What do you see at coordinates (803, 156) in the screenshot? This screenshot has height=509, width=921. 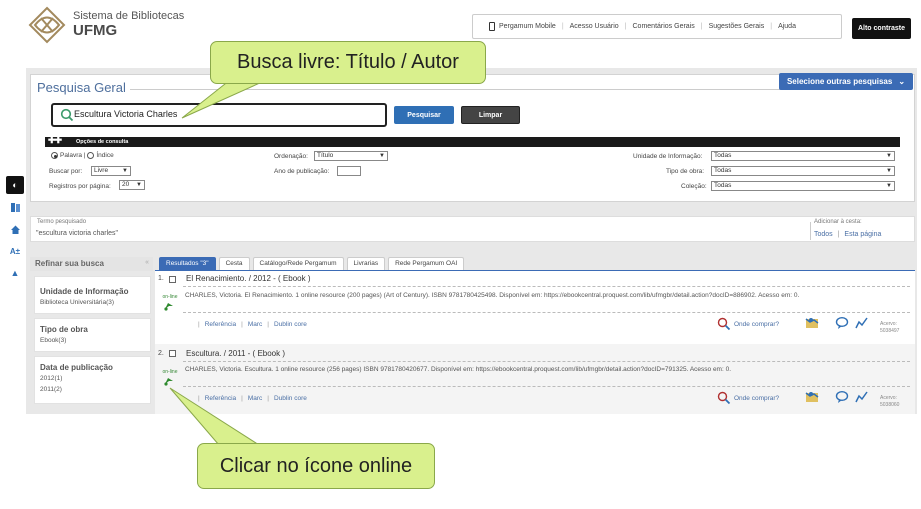 I see `unidade-select: Todas ▼` at bounding box center [803, 156].